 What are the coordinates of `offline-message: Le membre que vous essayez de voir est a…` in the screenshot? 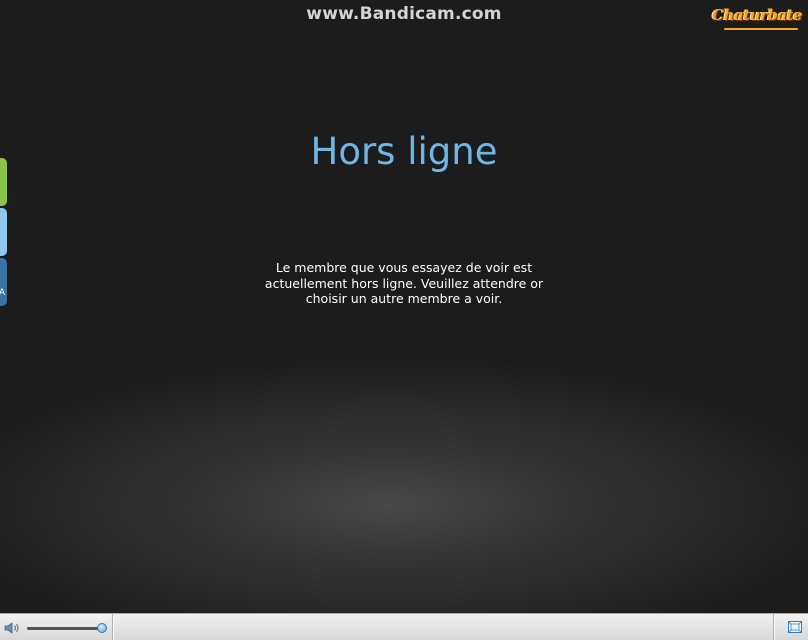 It's located at (404, 283).